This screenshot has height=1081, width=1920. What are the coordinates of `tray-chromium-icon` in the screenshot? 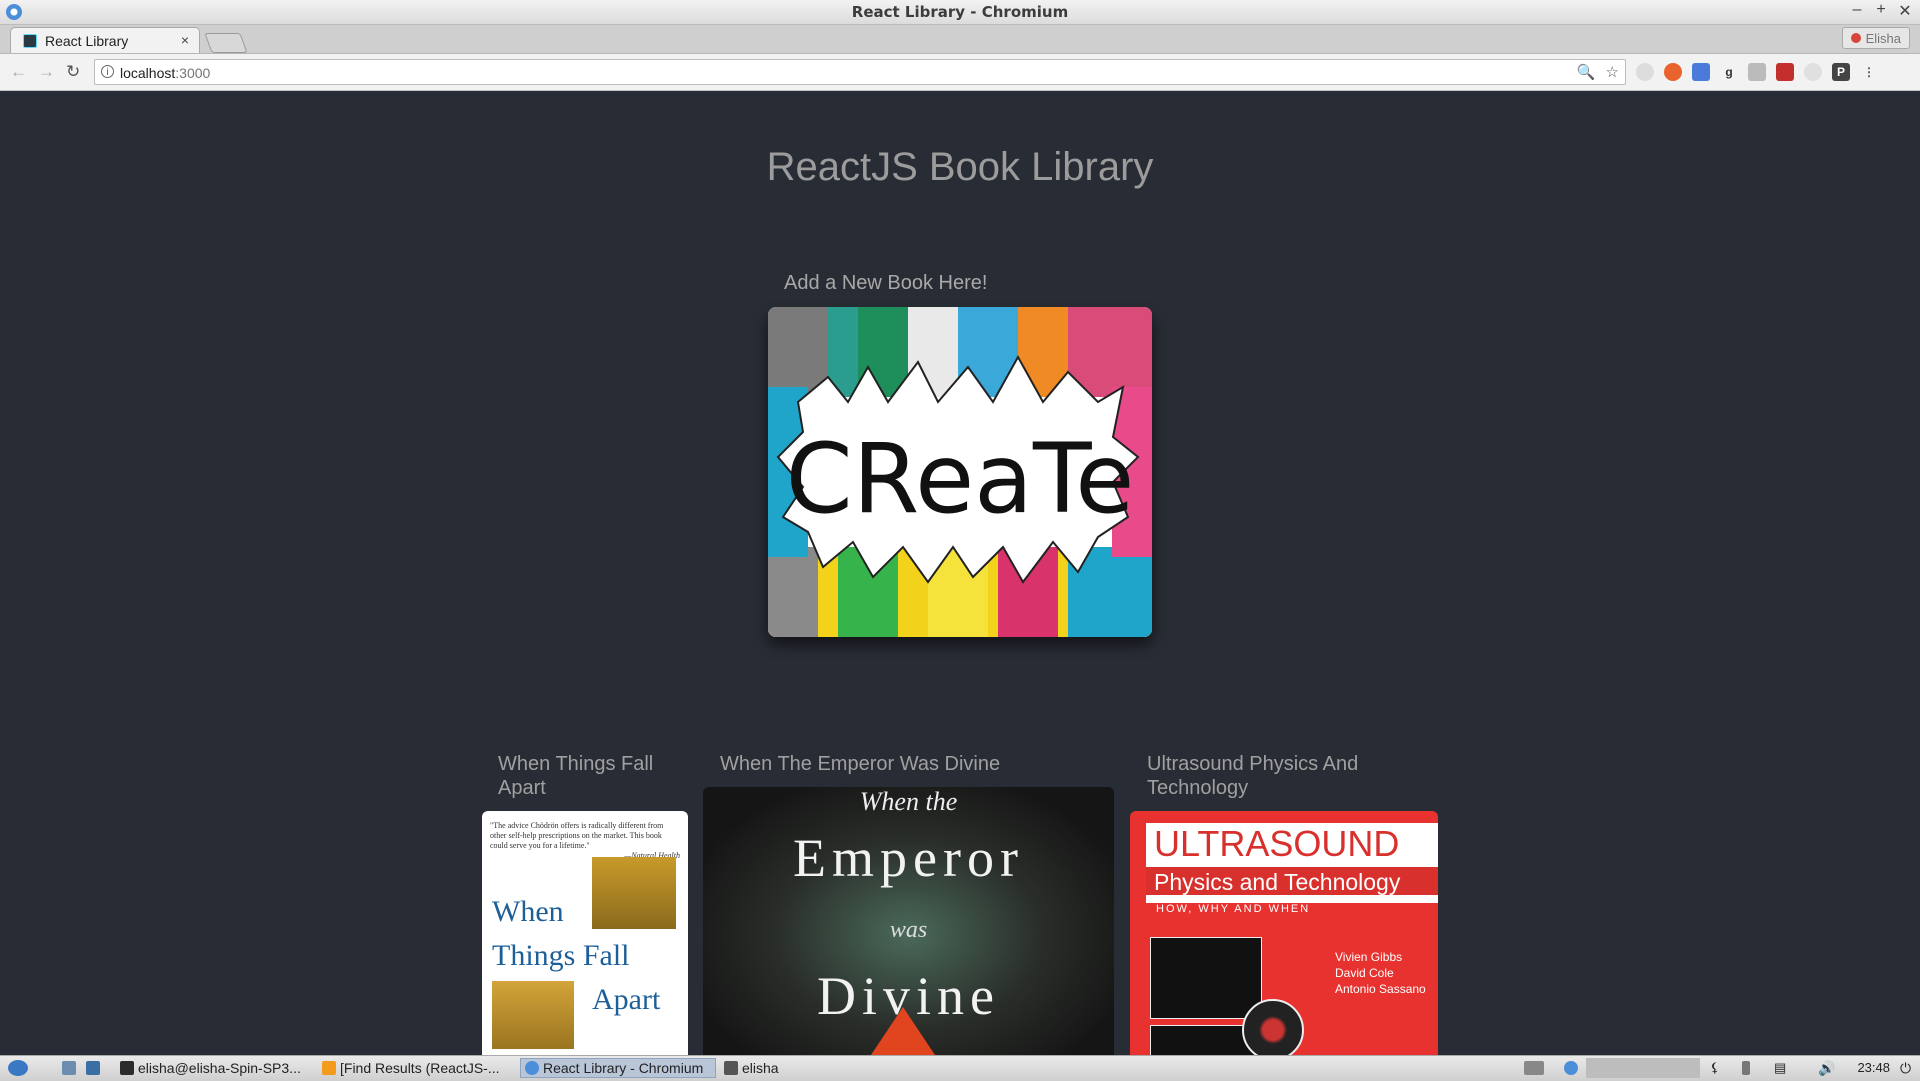 It's located at (1571, 1068).